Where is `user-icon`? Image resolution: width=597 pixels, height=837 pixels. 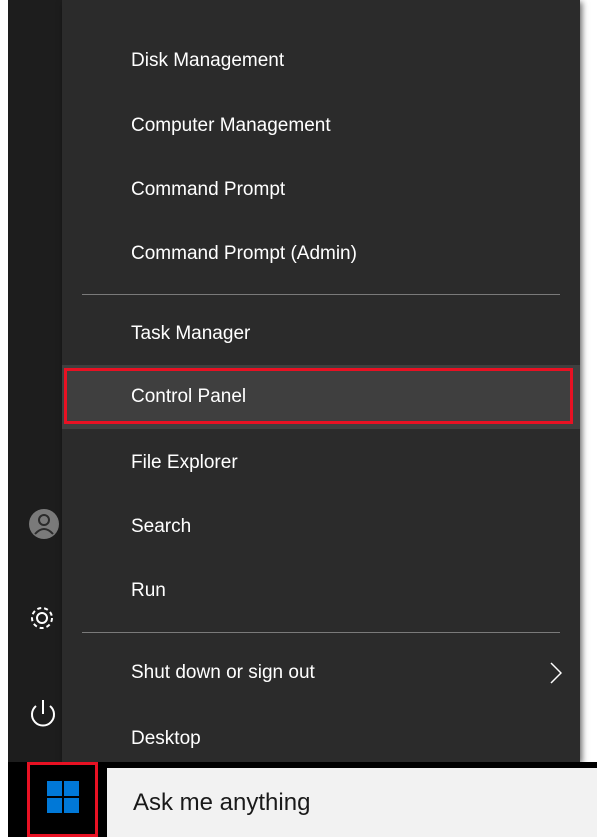
user-icon is located at coordinates (46, 524).